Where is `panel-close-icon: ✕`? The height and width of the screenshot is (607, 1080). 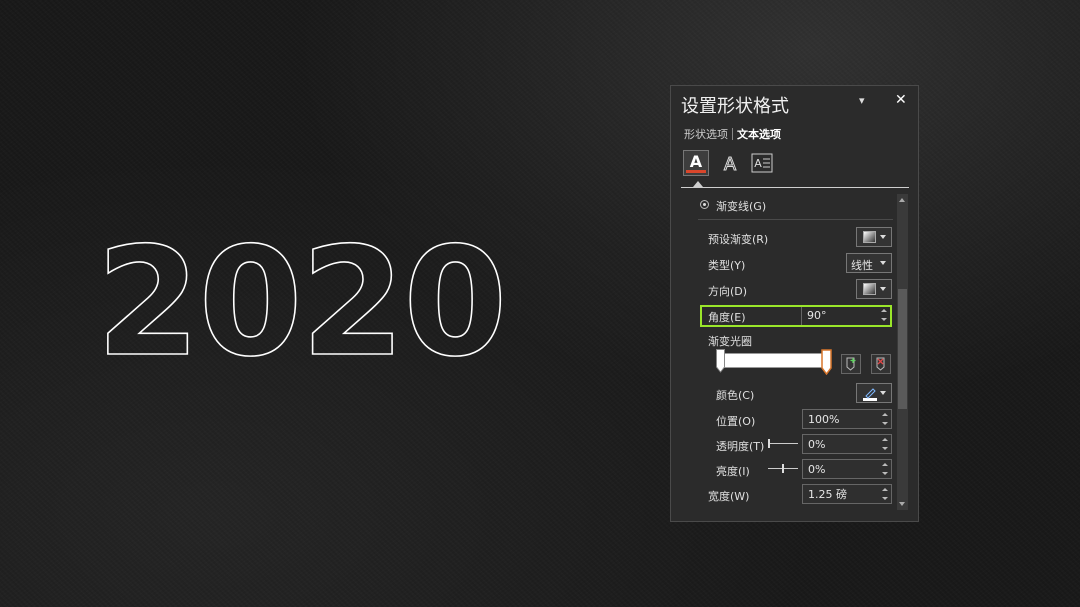
panel-close-icon: ✕ is located at coordinates (901, 100).